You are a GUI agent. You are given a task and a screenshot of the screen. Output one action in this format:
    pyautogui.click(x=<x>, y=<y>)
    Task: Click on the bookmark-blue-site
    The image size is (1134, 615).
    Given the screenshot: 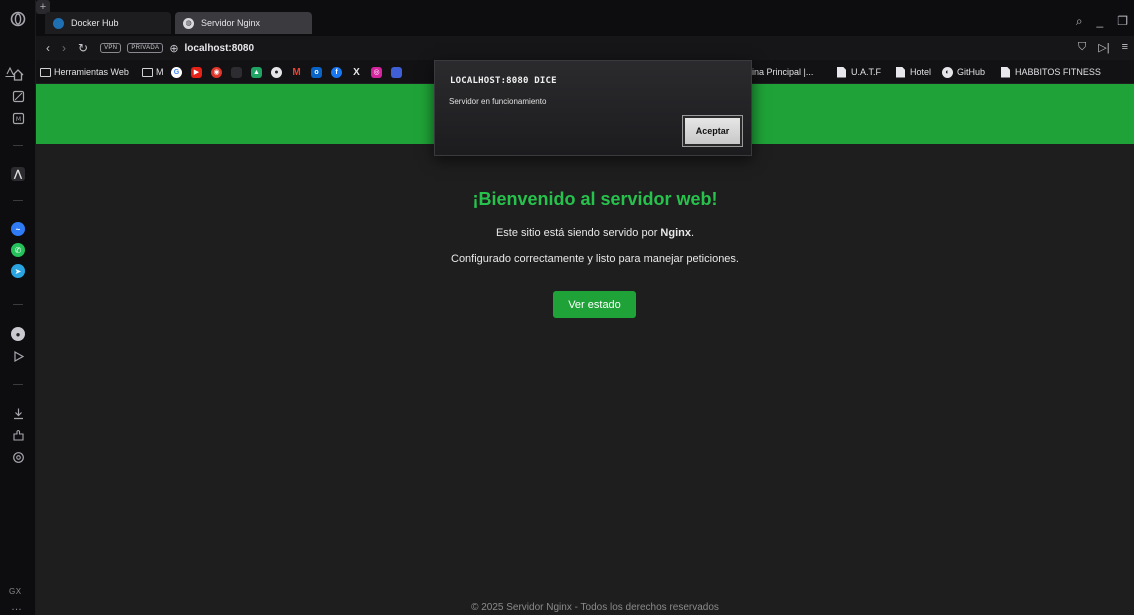 What is the action you would take?
    pyautogui.click(x=398, y=72)
    